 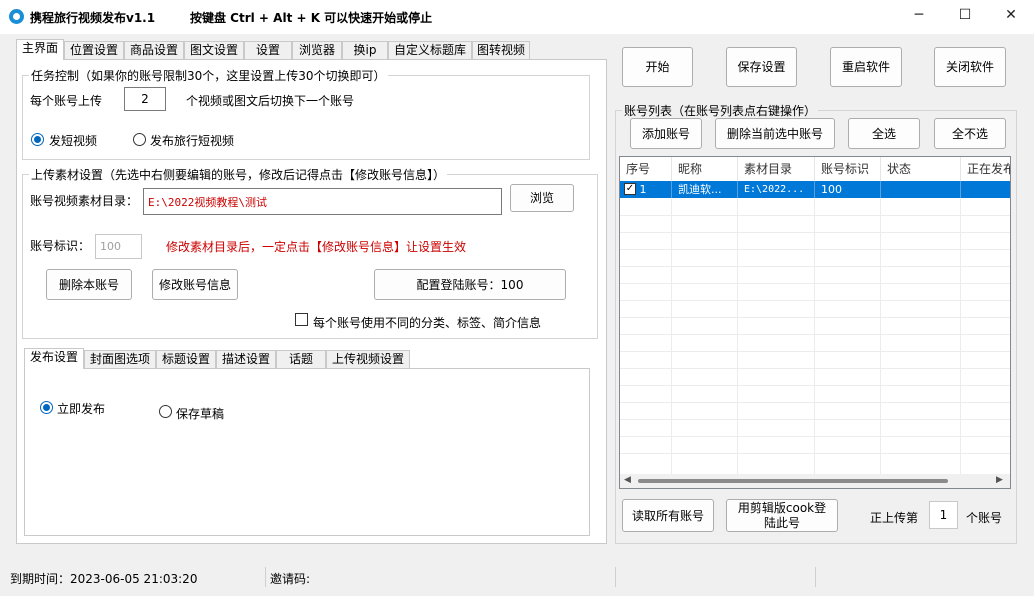 What do you see at coordinates (517, 581) in the screenshot?
I see `status-bar: 到期时间：2023-06-05 21:03:20 邀请码:` at bounding box center [517, 581].